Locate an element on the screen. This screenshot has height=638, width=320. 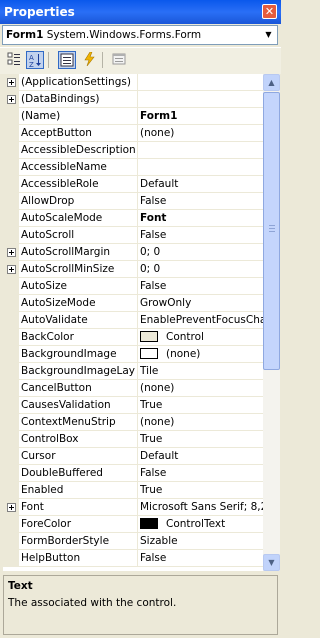
property-row: AutoSizeMode GrowOnly is located at coordinates (133, 303).